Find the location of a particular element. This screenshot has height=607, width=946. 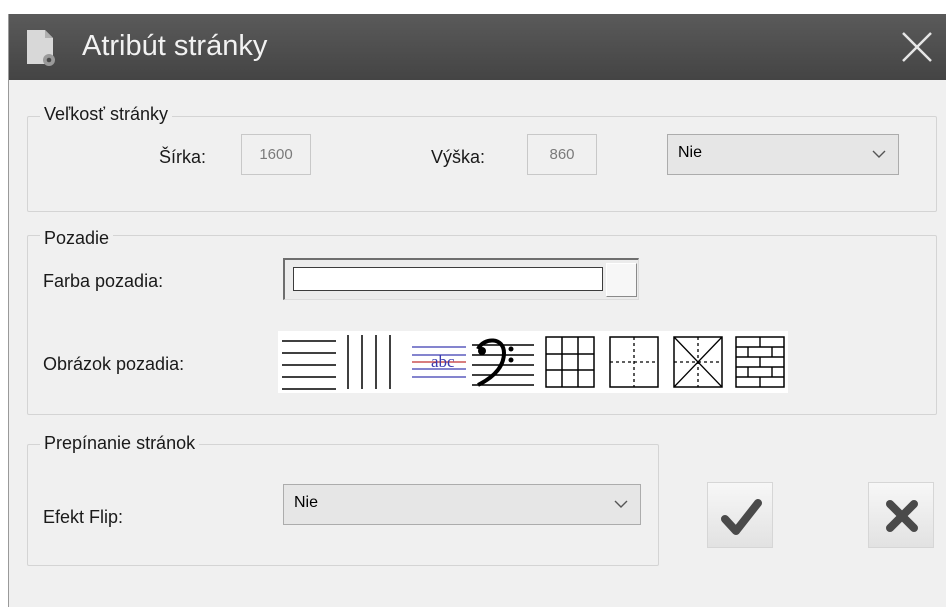

horizontal-lines-icon is located at coordinates (309, 362).